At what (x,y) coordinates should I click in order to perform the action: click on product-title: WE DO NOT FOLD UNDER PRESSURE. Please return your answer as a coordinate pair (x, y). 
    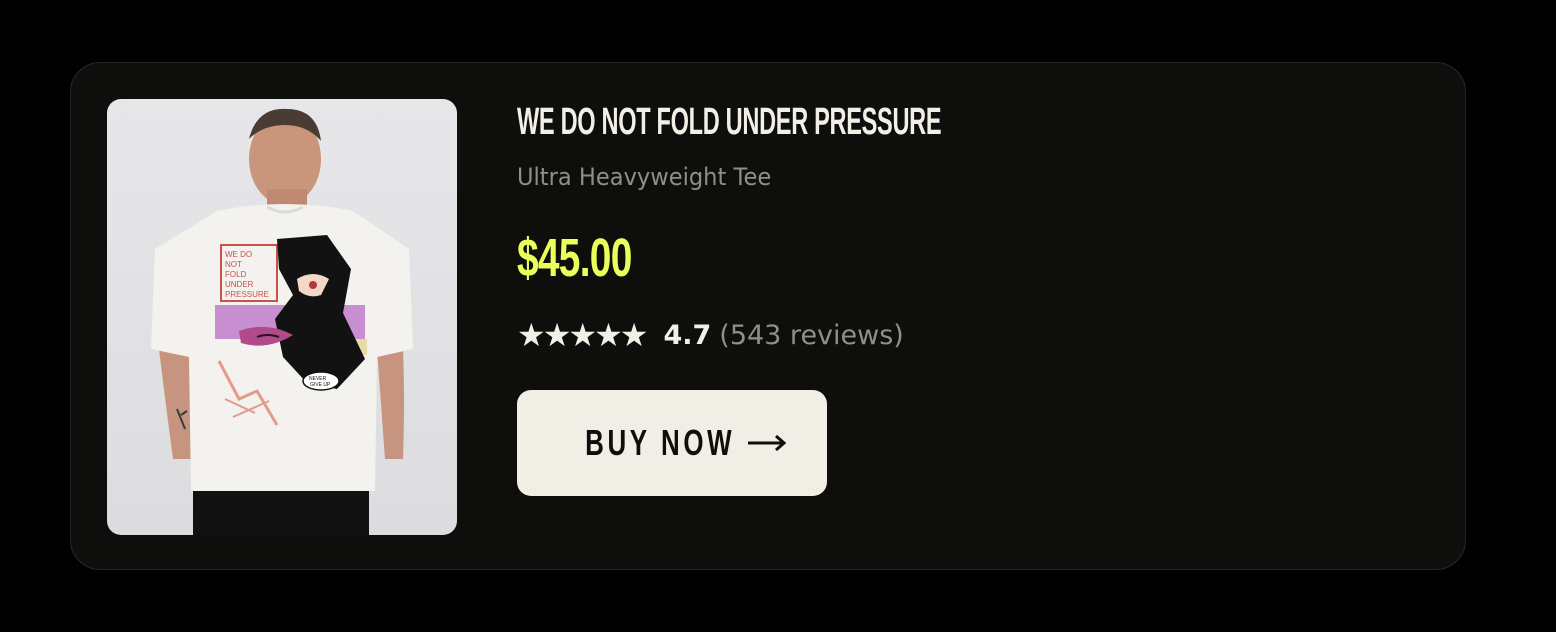
    Looking at the image, I should click on (729, 122).